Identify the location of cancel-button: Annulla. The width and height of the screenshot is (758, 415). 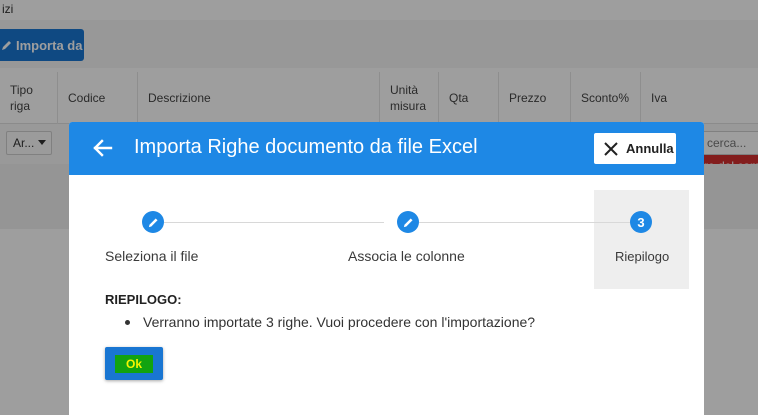
(635, 148).